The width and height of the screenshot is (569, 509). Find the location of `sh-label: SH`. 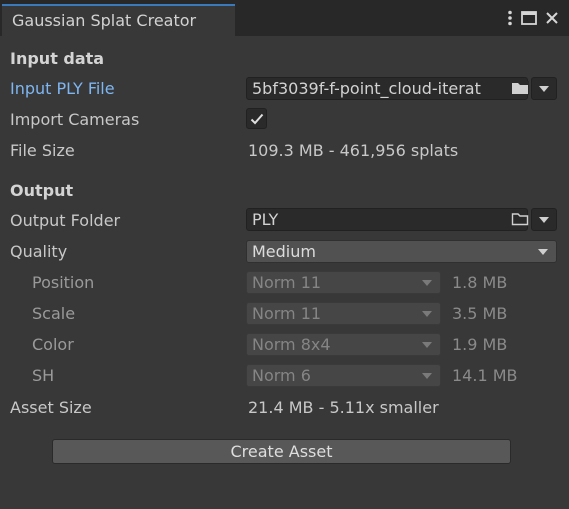

sh-label: SH is located at coordinates (43, 375).